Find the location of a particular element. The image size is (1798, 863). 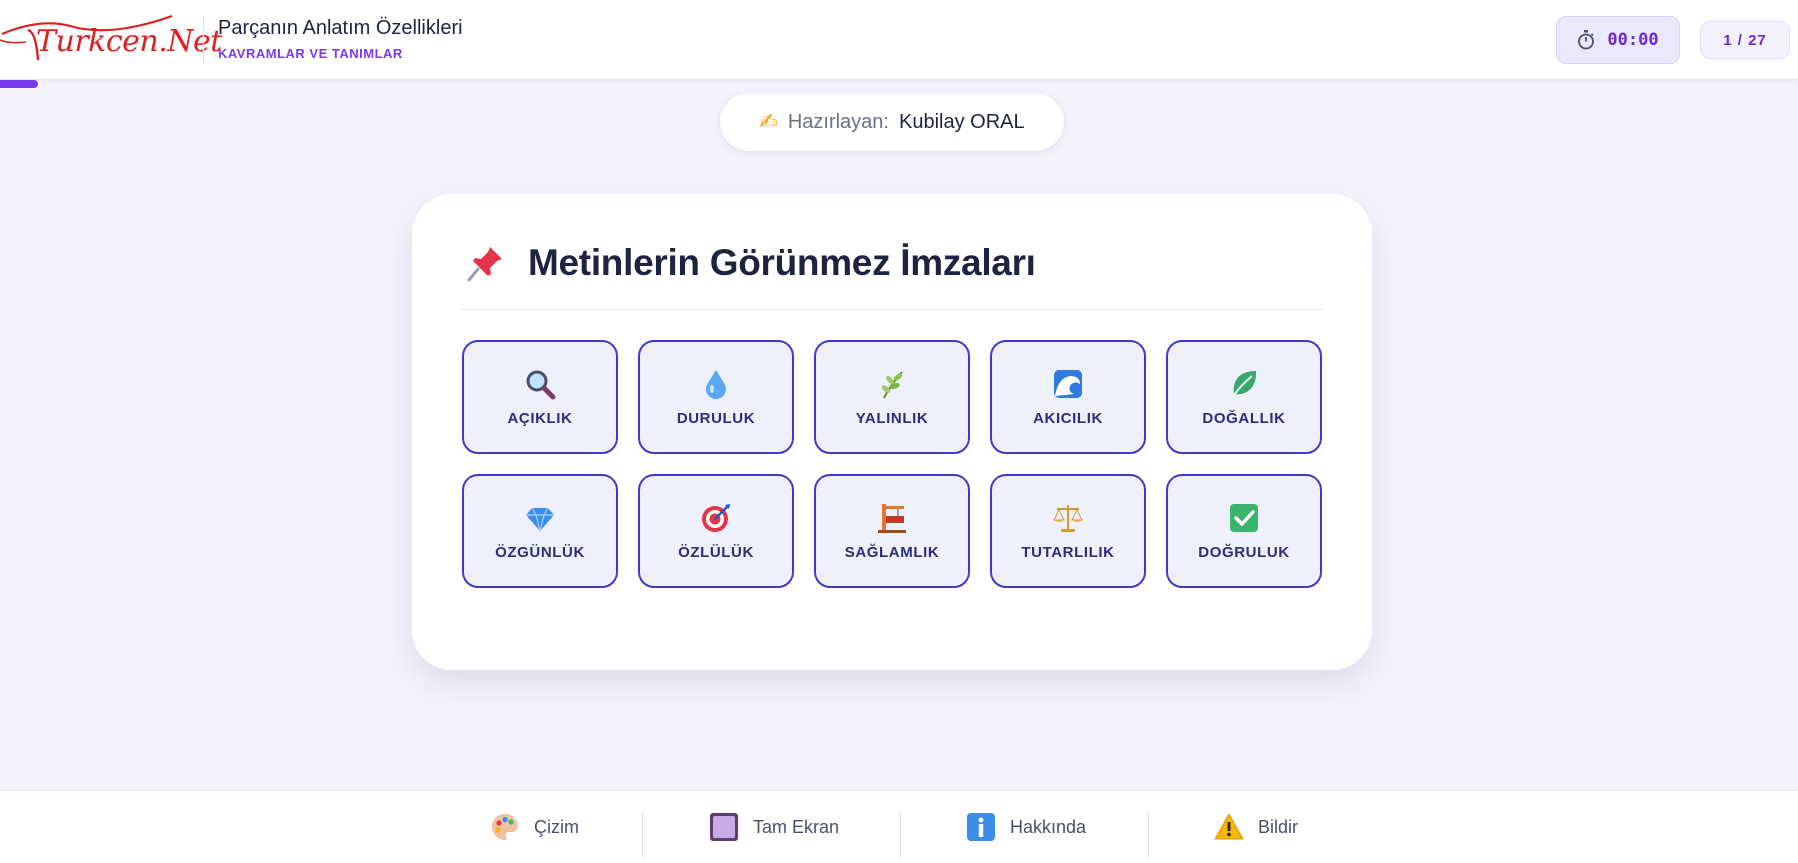

herb-icon is located at coordinates (892, 384).